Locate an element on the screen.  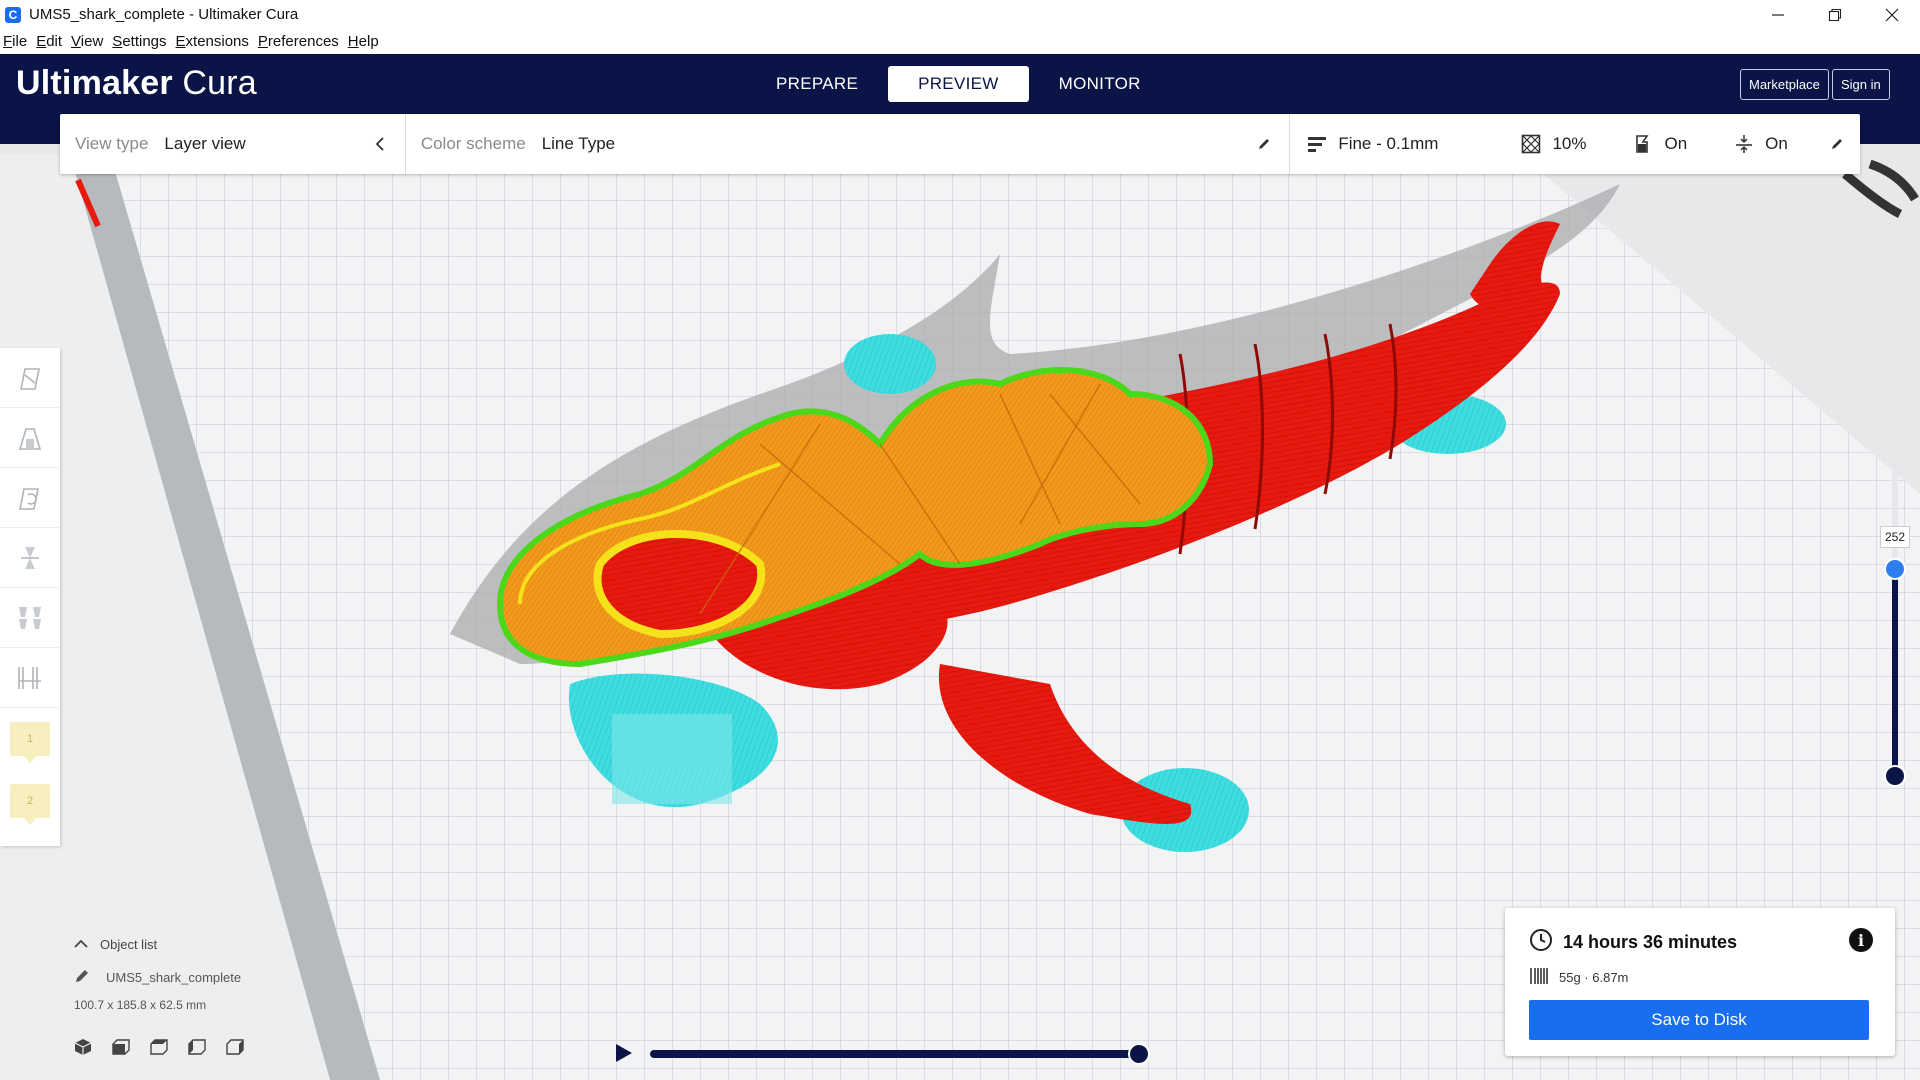
infill-icon is located at coordinates (1531, 144).